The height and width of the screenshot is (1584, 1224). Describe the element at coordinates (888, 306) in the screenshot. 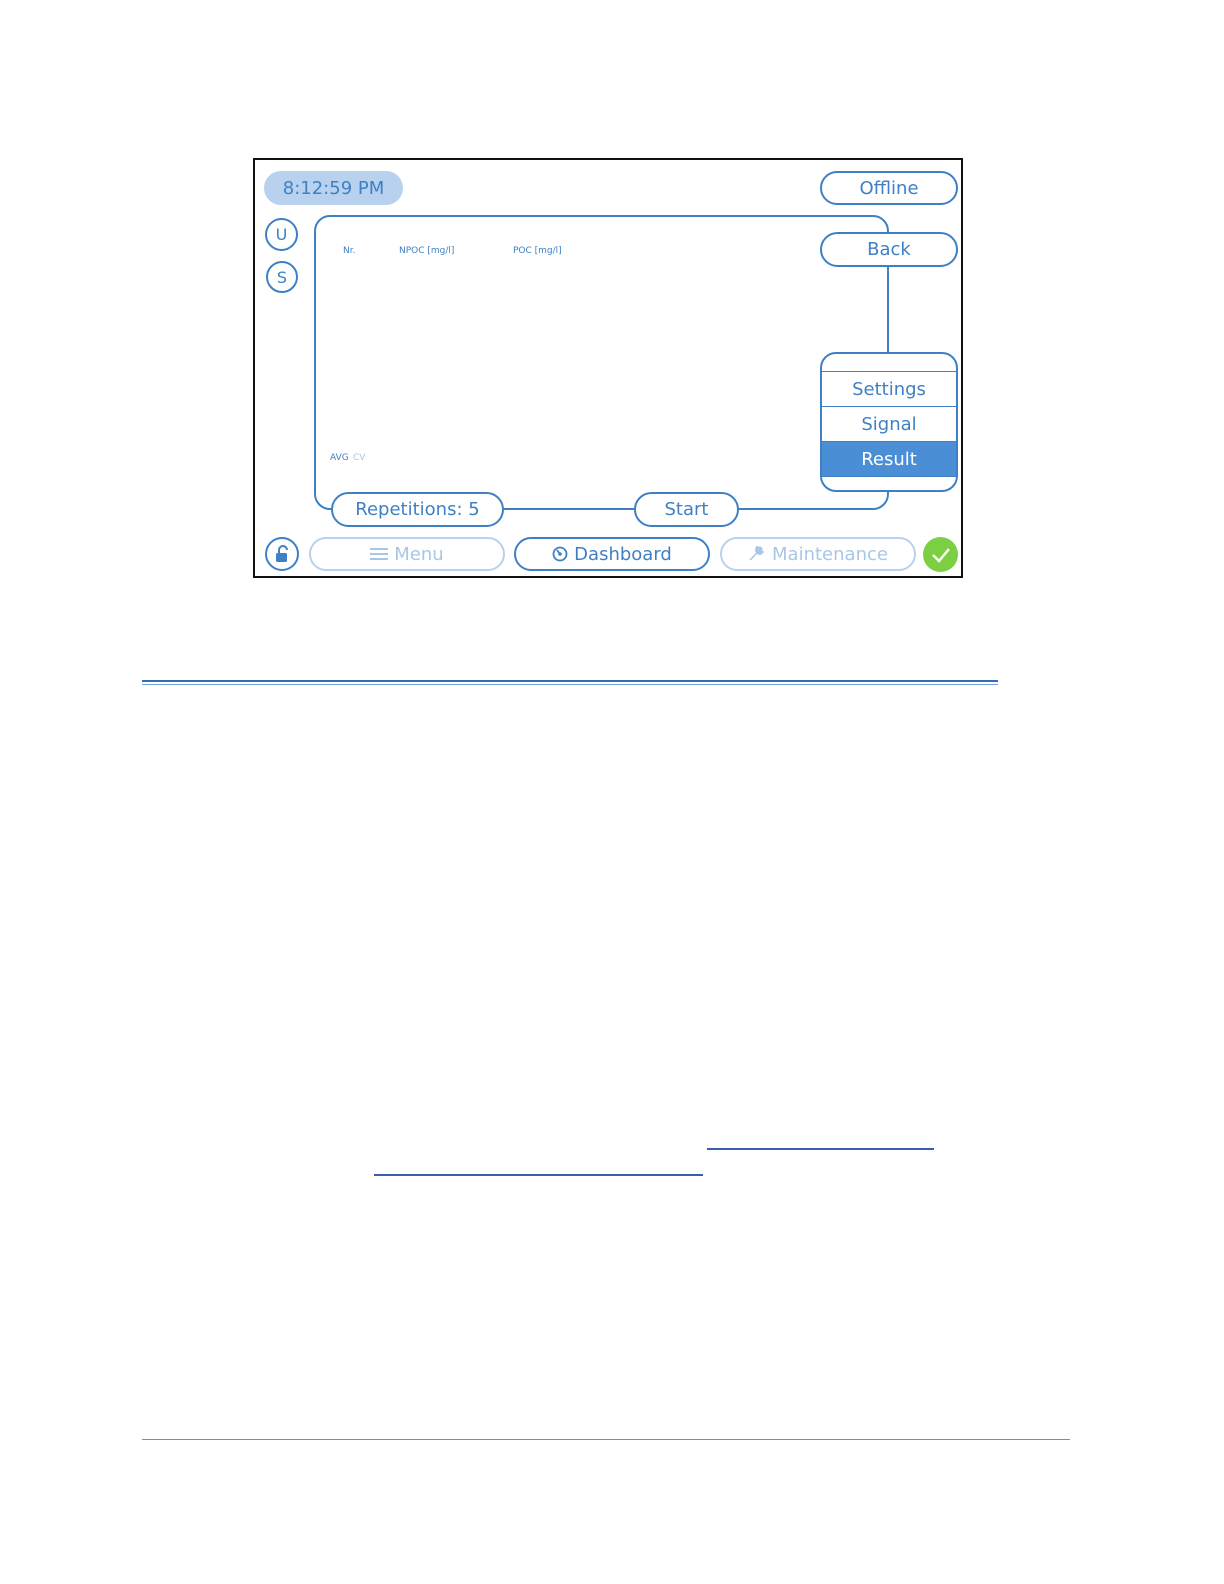

I see `panel-connector` at that location.